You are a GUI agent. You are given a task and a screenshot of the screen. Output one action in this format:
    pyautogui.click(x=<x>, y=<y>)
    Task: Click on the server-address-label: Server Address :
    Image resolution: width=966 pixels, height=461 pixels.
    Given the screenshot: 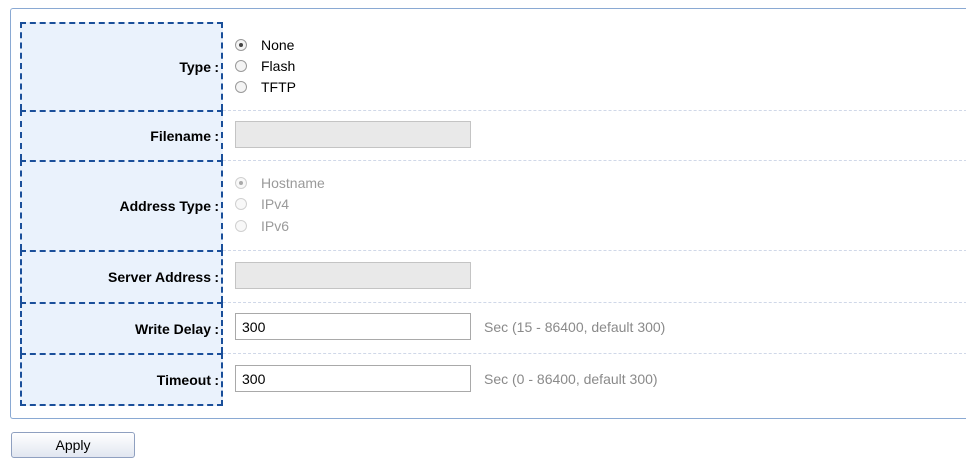 What is the action you would take?
    pyautogui.click(x=121, y=276)
    